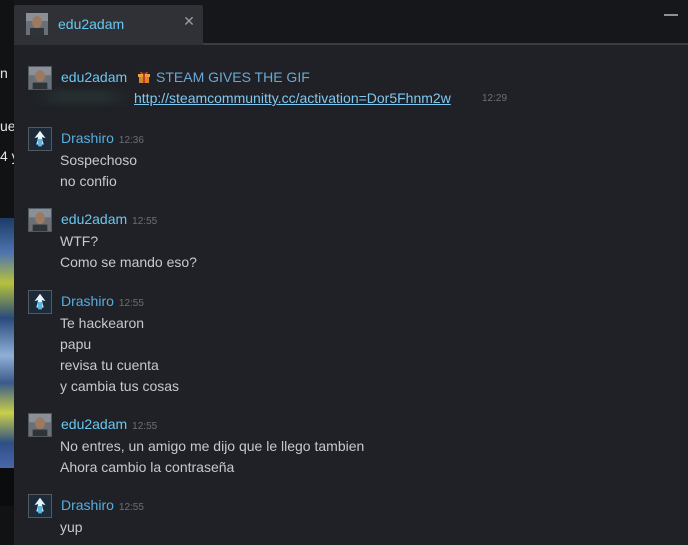 The height and width of the screenshot is (545, 688). What do you see at coordinates (671, 15) in the screenshot?
I see `minimize-icon` at bounding box center [671, 15].